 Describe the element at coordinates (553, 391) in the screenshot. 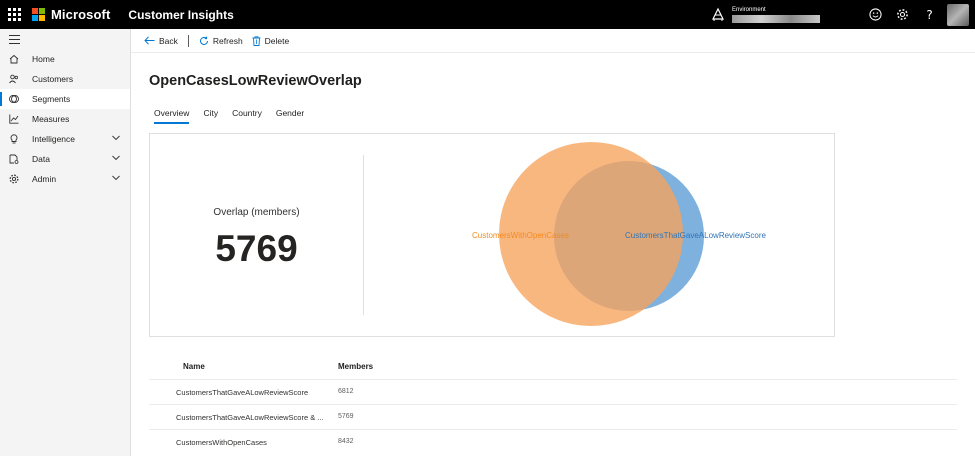

I see `table-row: CustomersThatGaveALowReviewScore 6812` at that location.